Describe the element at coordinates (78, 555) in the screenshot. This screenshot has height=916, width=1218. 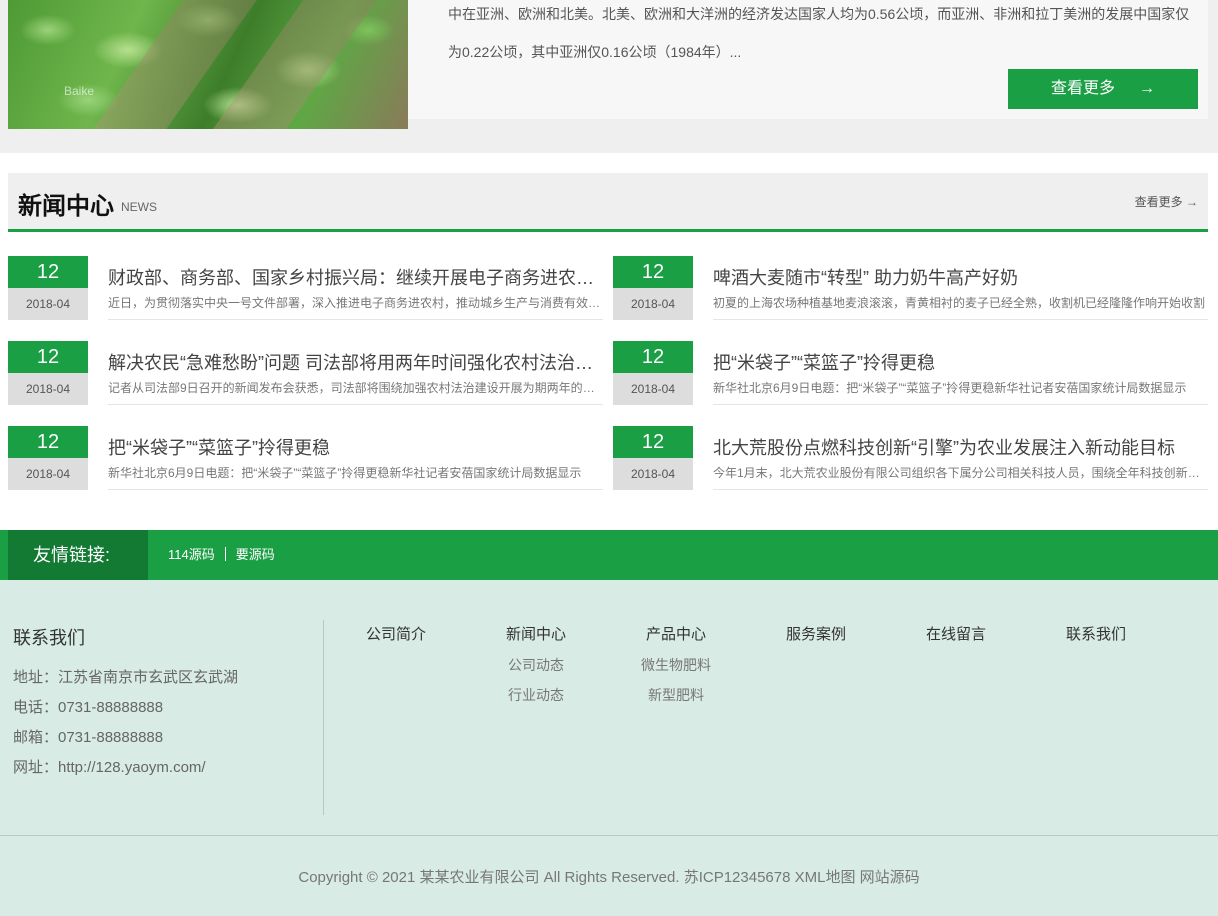
I see `friend-links-label: 友情链接:` at that location.